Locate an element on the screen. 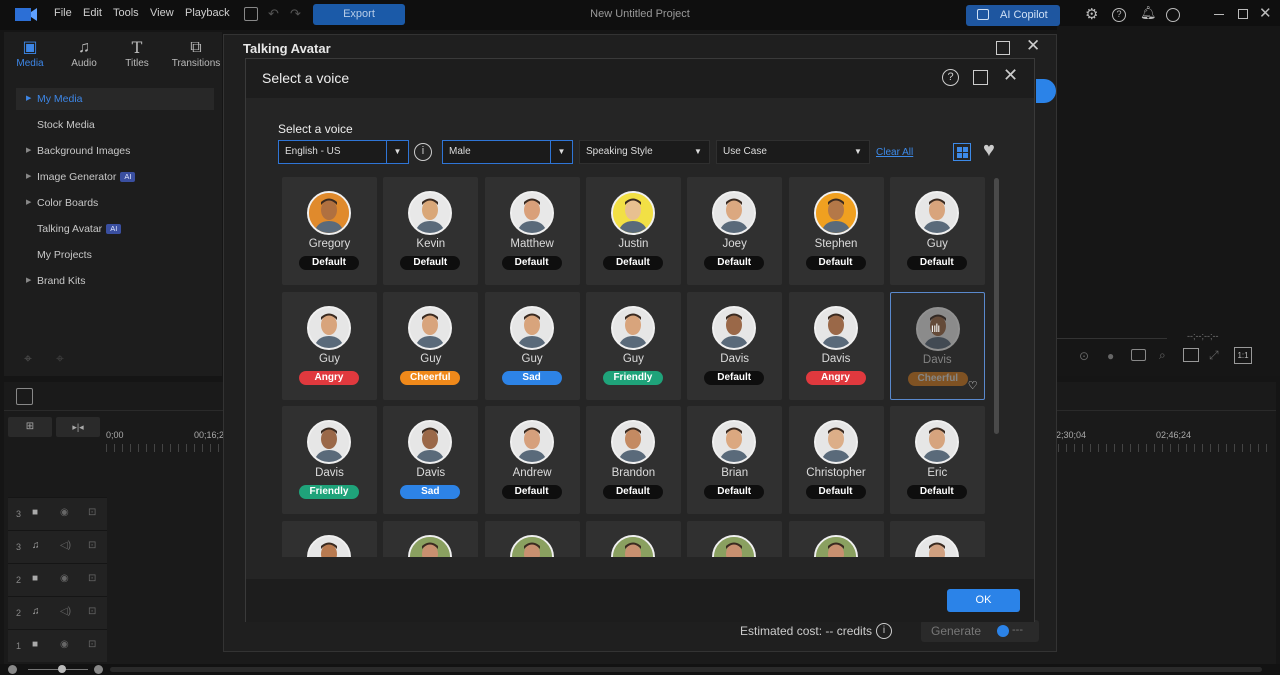 This screenshot has height=675, width=1280. info-icon: i is located at coordinates (423, 152).